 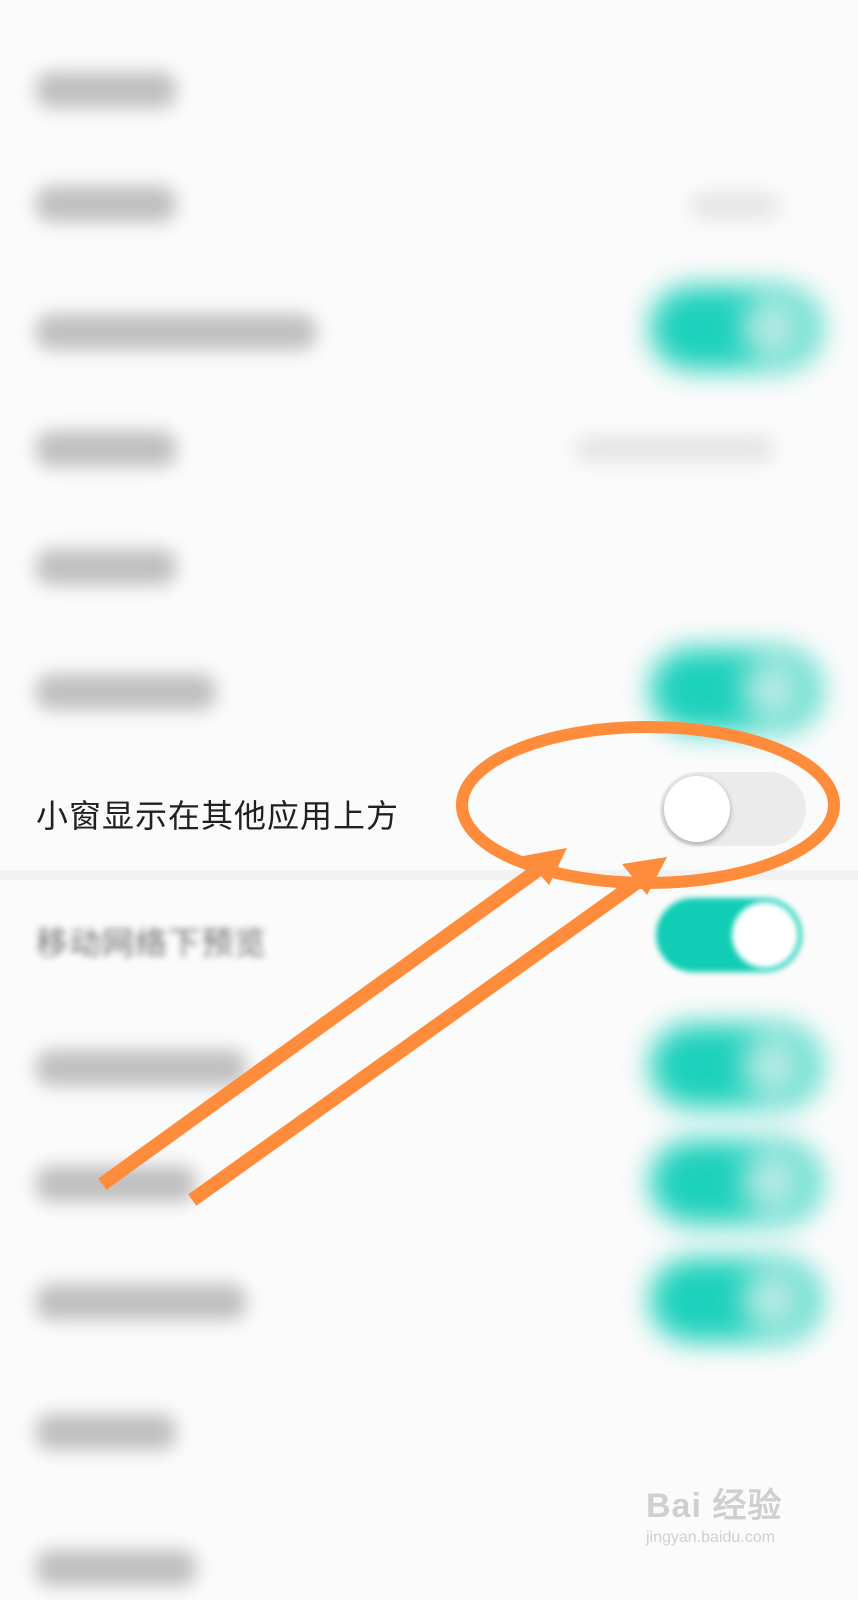 I want to click on highlight-ellipse, so click(x=648, y=805).